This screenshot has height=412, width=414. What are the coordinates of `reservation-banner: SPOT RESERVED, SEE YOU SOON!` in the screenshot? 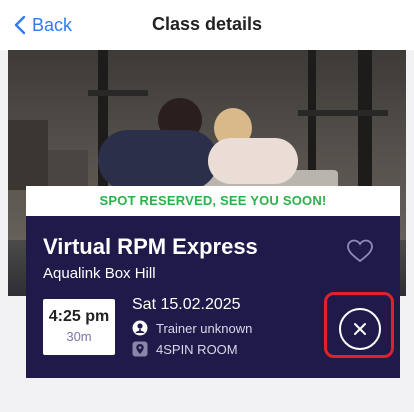 It's located at (213, 201).